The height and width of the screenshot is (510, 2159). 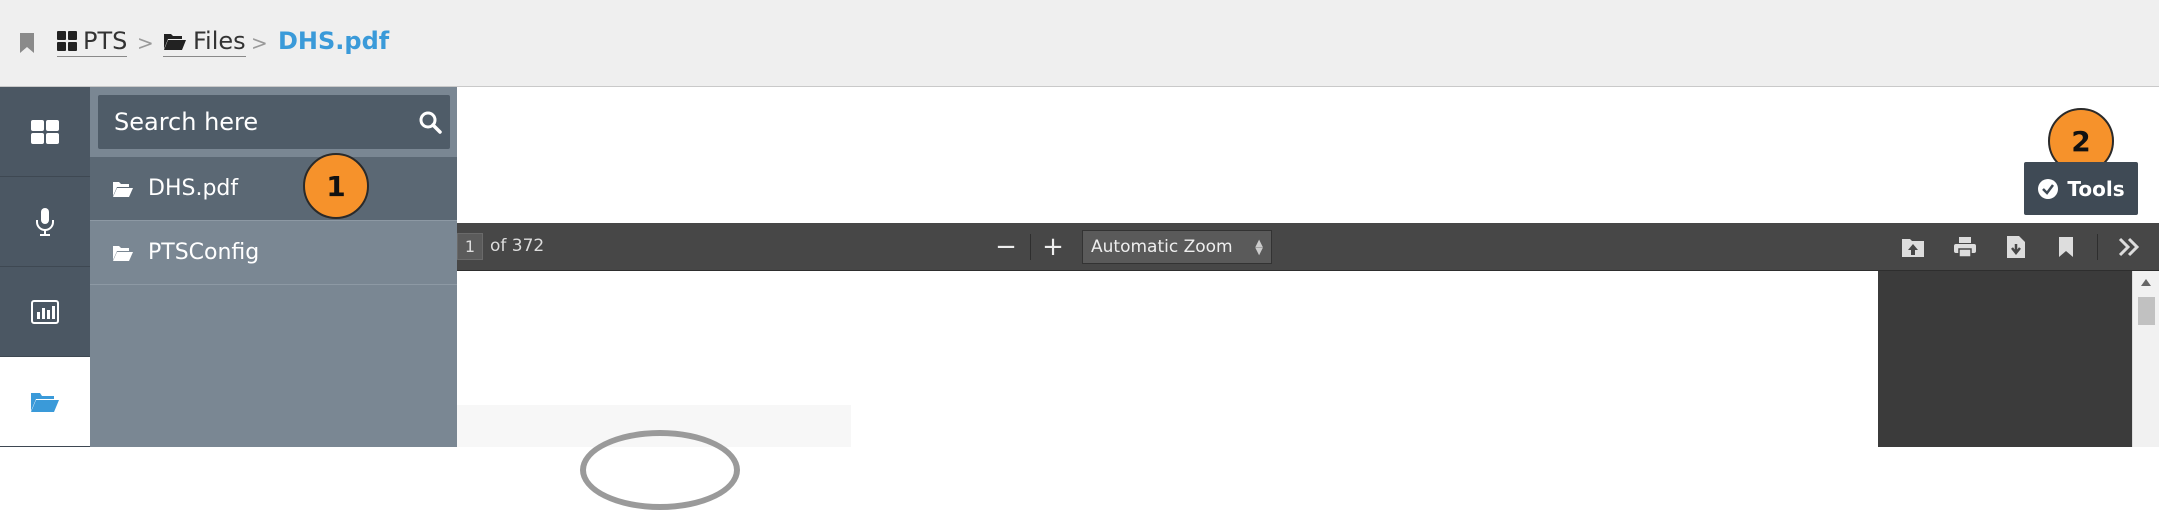 I want to click on tools-button: Tools, so click(x=2081, y=188).